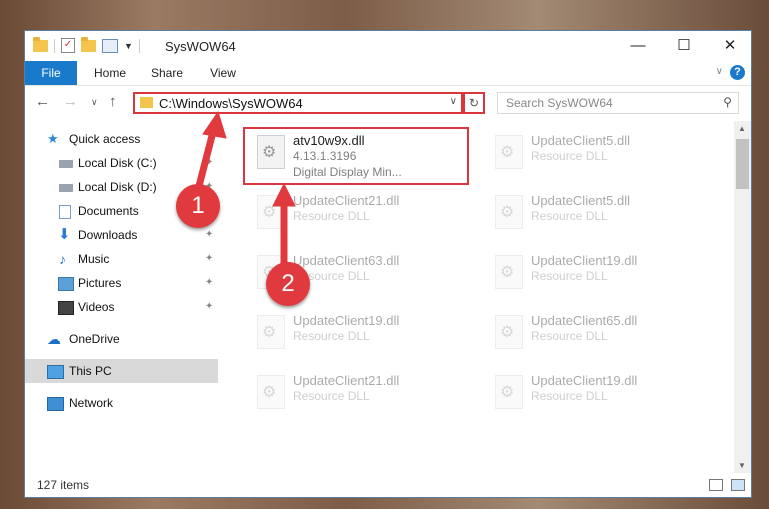  What do you see at coordinates (113, 101) in the screenshot?
I see `up-arrow-icon: ↑` at bounding box center [113, 101].